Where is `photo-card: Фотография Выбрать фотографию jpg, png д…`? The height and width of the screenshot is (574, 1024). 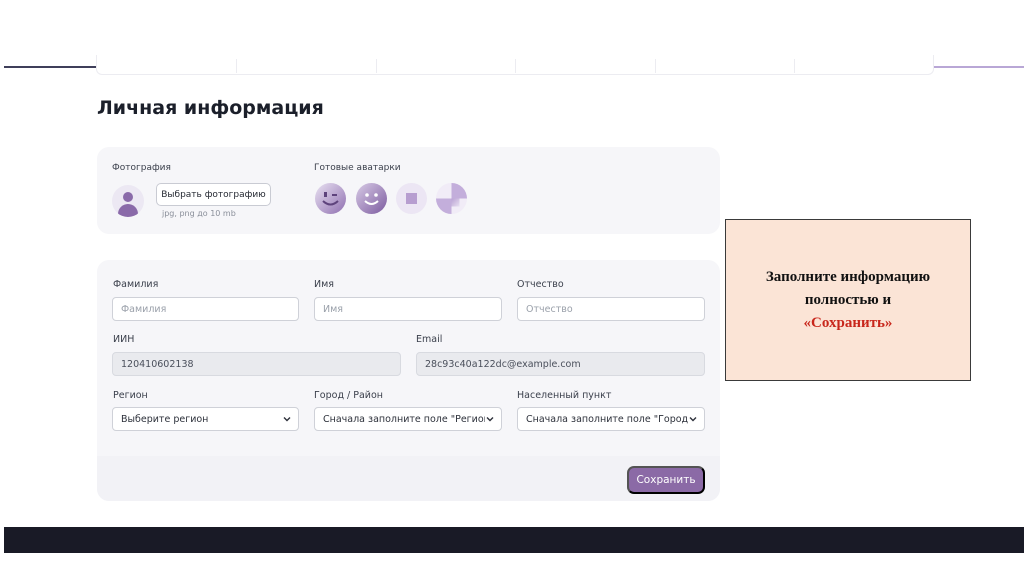
photo-card: Фотография Выбрать фотографию jpg, png д… is located at coordinates (408, 190).